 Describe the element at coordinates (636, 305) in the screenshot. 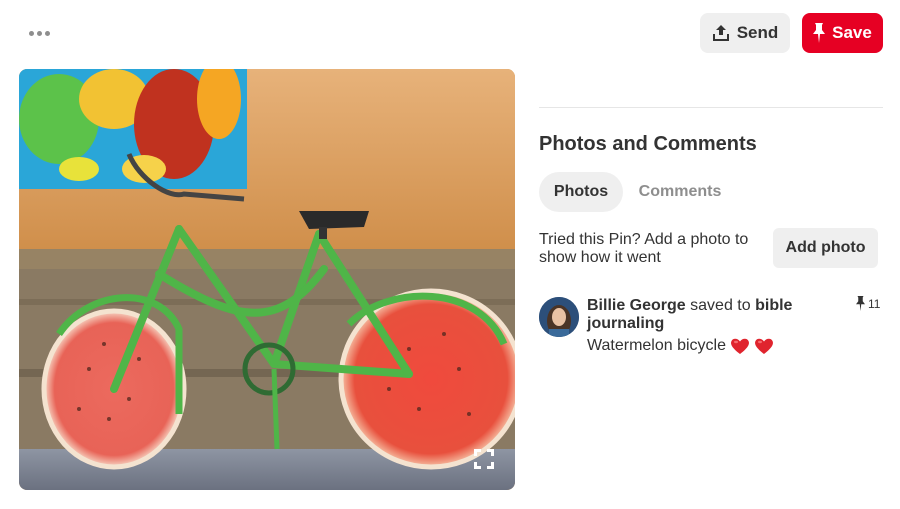

I see `activity-user: Billie George` at that location.